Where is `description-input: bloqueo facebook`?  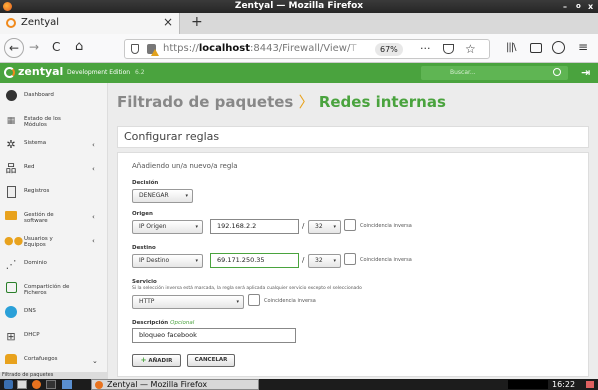 description-input: bloqueo facebook is located at coordinates (214, 335).